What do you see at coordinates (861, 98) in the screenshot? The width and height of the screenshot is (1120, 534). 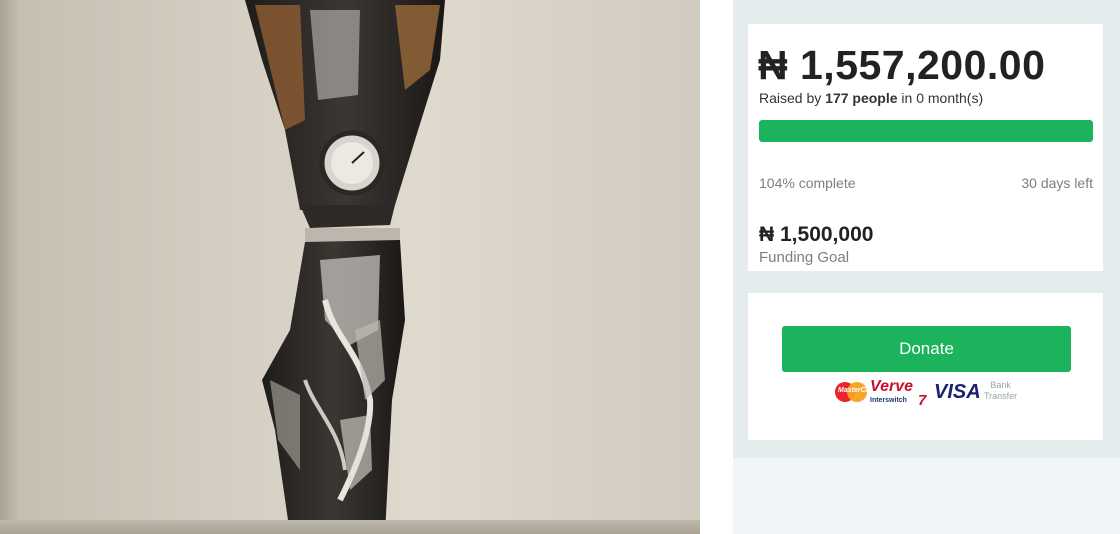 I see `raised-people-count: 177 people` at bounding box center [861, 98].